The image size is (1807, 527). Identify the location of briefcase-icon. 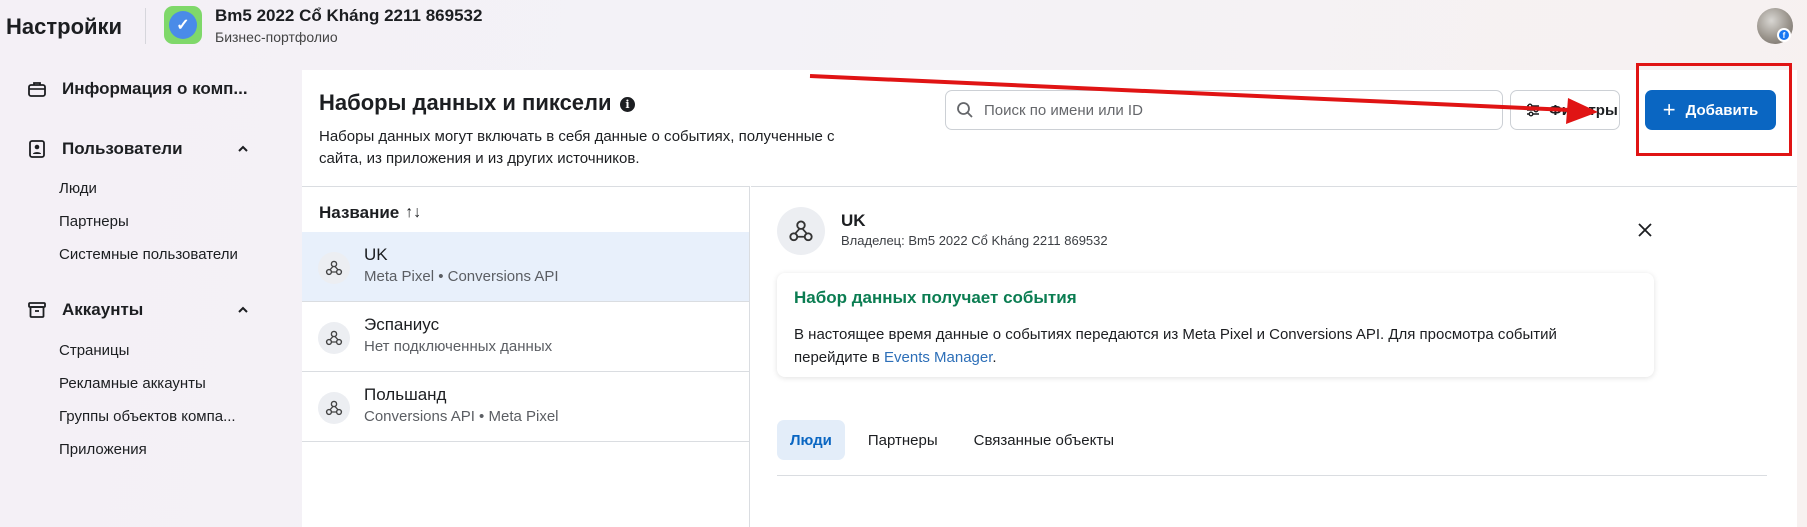
(37, 89).